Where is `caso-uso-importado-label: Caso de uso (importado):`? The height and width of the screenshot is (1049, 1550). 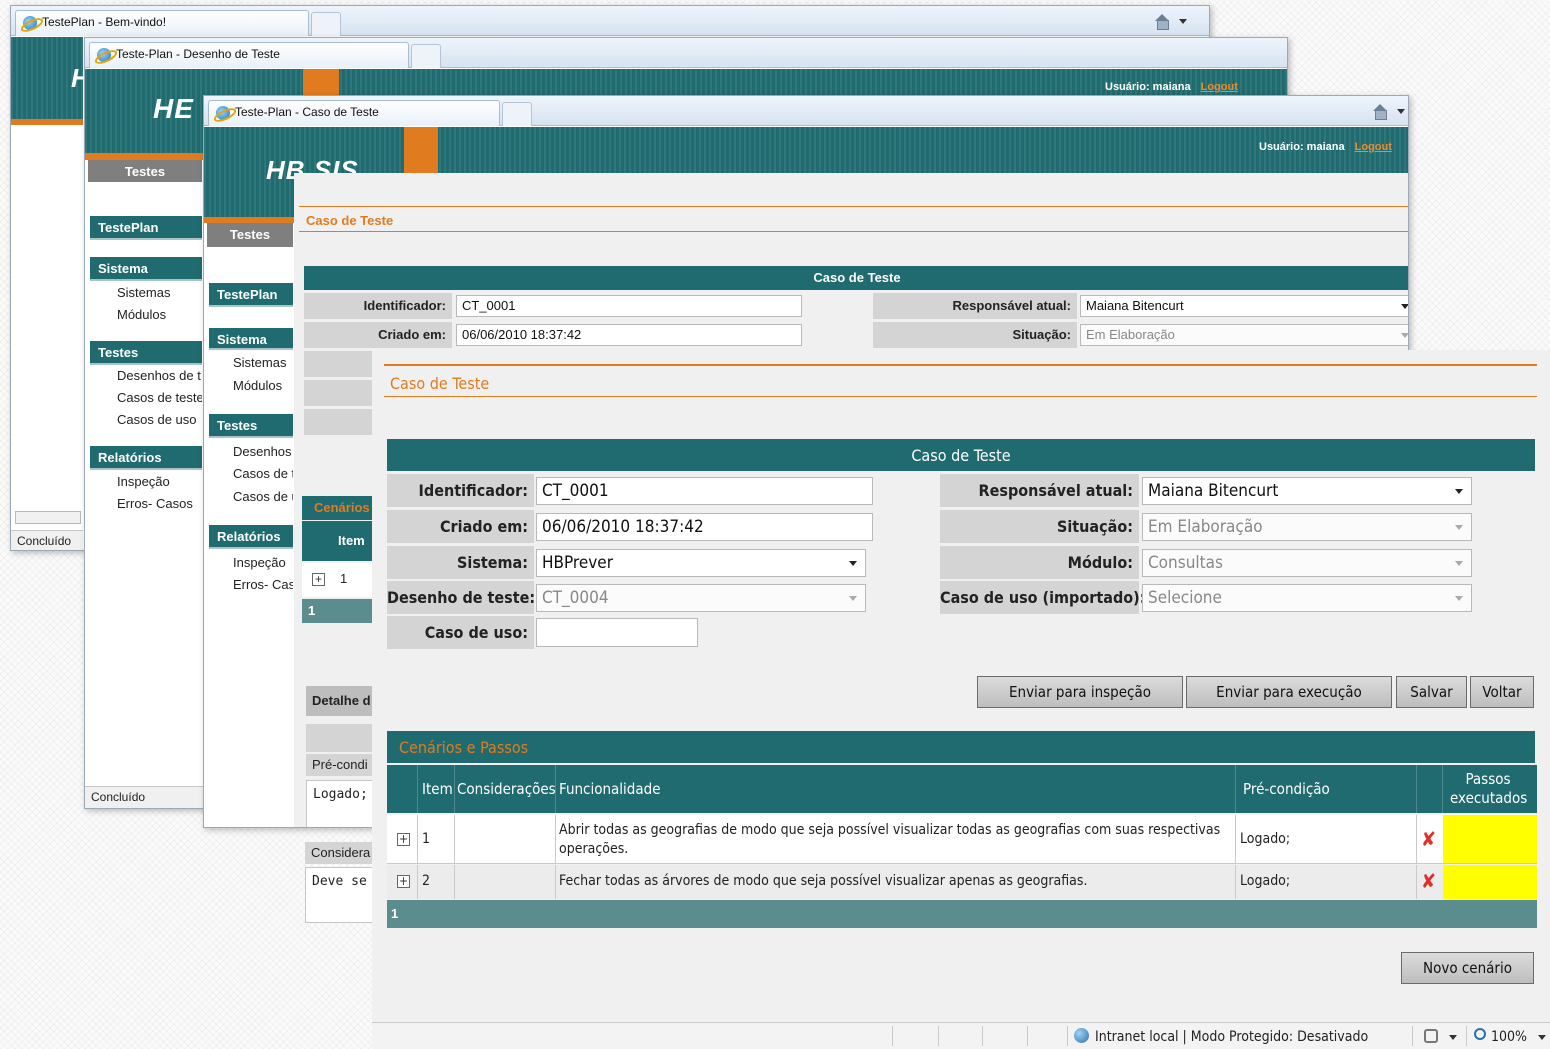 caso-uso-importado-label: Caso de uso (importado): is located at coordinates (1042, 597).